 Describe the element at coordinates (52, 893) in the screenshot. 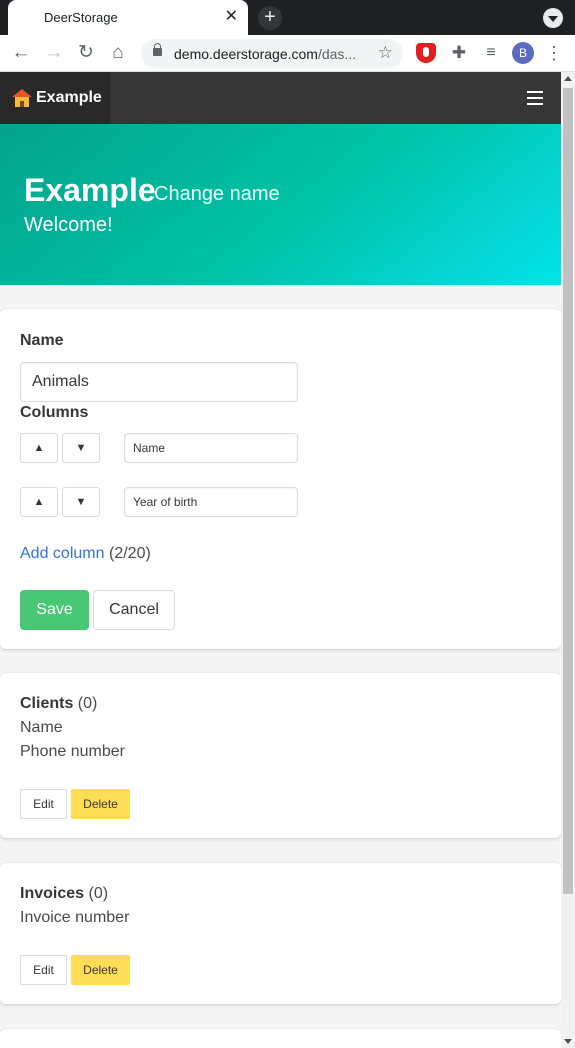

I see `table-name: Invoices` at that location.